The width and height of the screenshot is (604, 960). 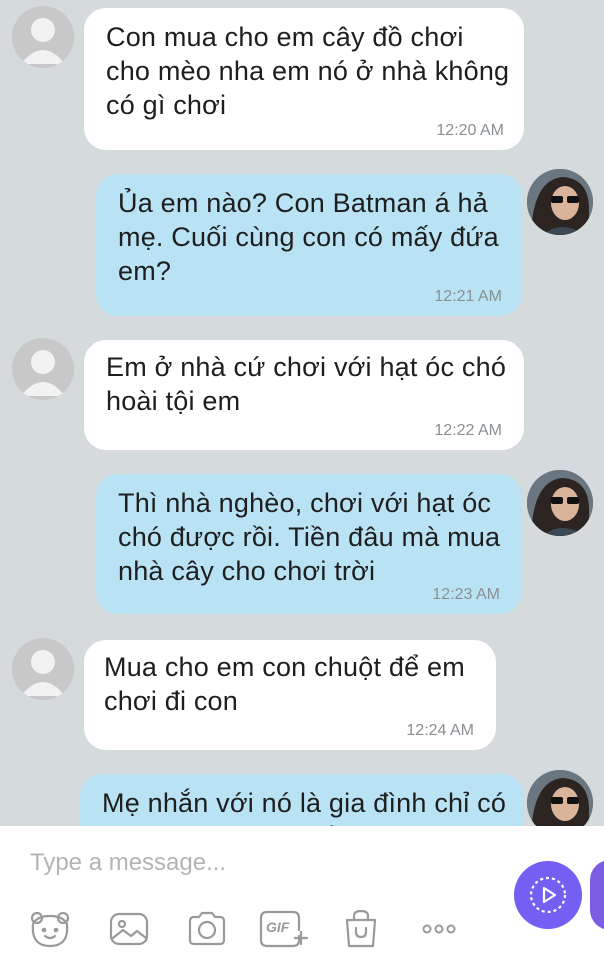 What do you see at coordinates (470, 130) in the screenshot?
I see `message-timestamp: 12:20 AM` at bounding box center [470, 130].